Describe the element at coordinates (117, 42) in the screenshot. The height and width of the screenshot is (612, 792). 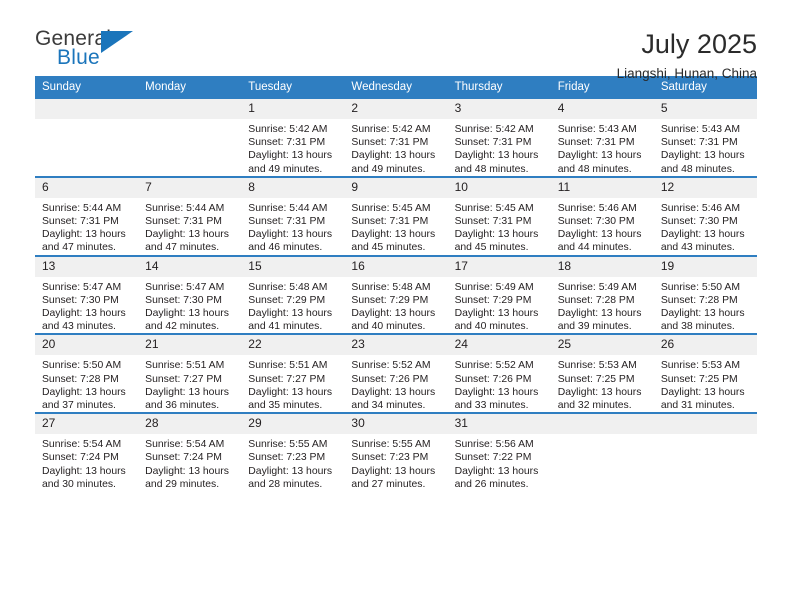
I see `triangle-icon` at that location.